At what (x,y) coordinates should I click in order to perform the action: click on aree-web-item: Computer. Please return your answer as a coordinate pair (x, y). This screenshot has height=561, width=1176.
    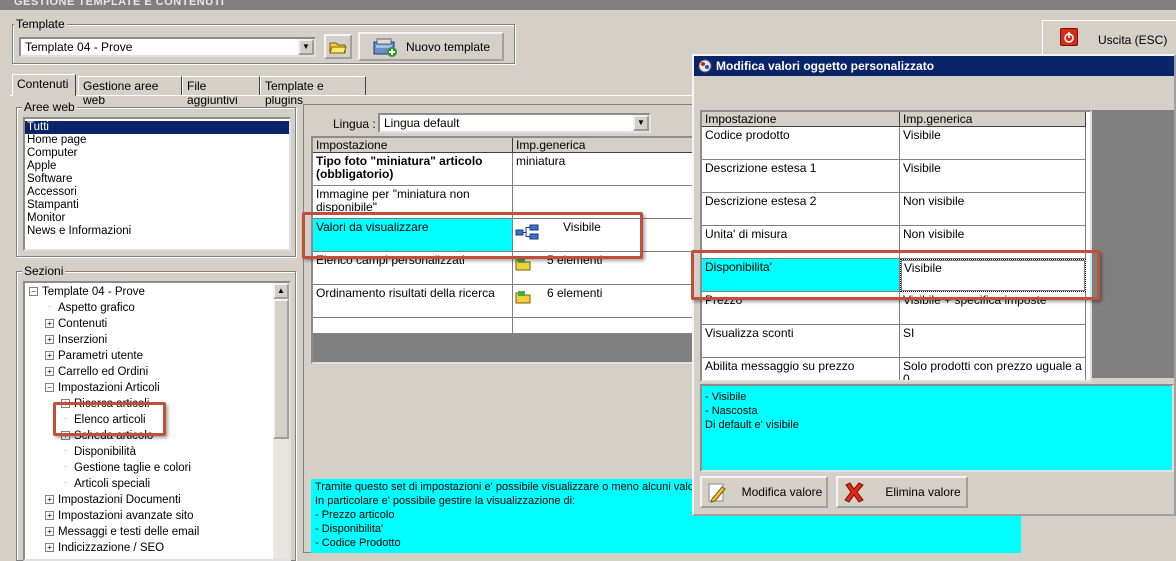
    Looking at the image, I should click on (157, 153).